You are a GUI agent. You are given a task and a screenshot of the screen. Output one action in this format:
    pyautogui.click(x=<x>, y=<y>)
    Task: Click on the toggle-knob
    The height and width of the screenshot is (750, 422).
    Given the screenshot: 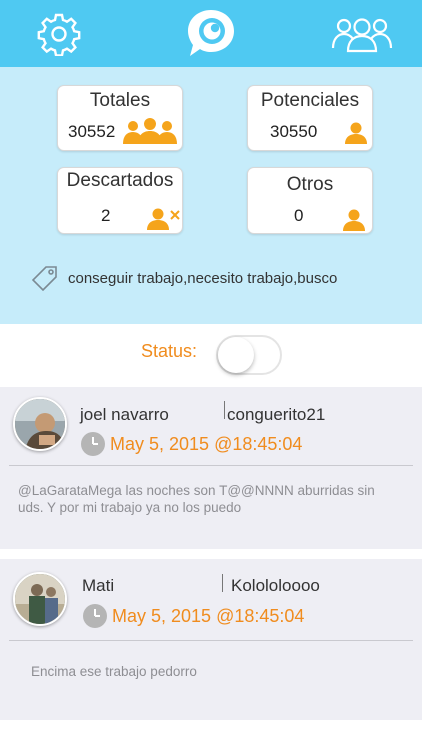 What is the action you would take?
    pyautogui.click(x=236, y=355)
    